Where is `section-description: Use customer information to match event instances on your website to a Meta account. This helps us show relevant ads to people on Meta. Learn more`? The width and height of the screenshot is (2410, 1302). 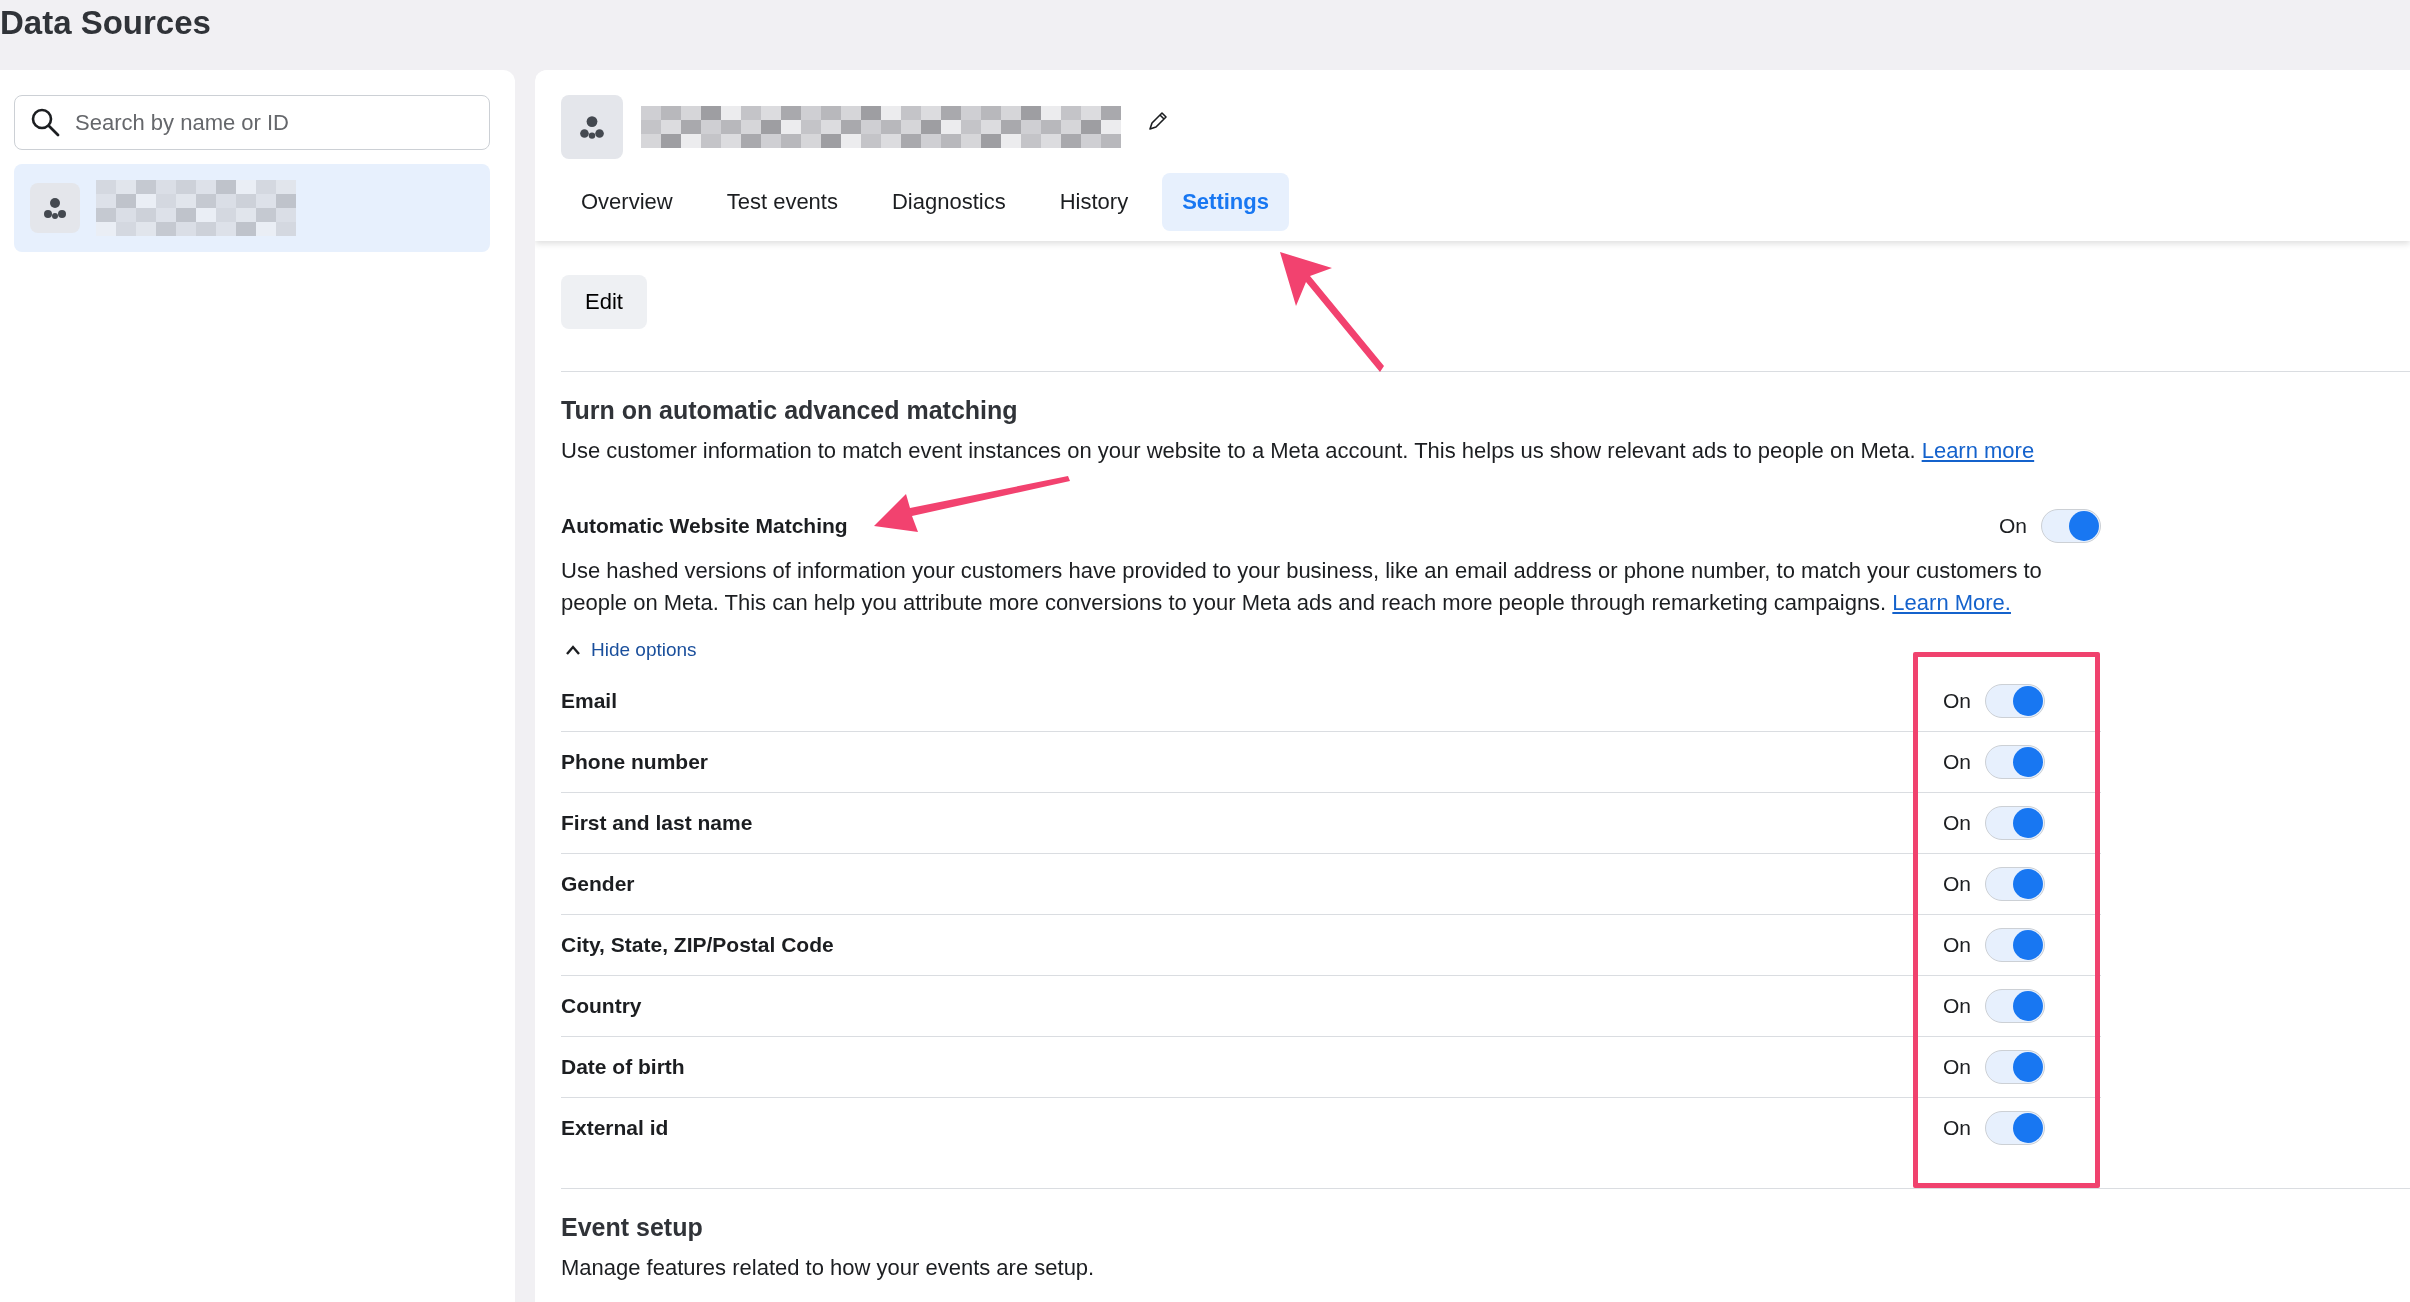 section-description: Use customer information to match event instances on your website to a Meta account. This helps us show relevant ads to people on Meta. Learn more is located at coordinates (1298, 451).